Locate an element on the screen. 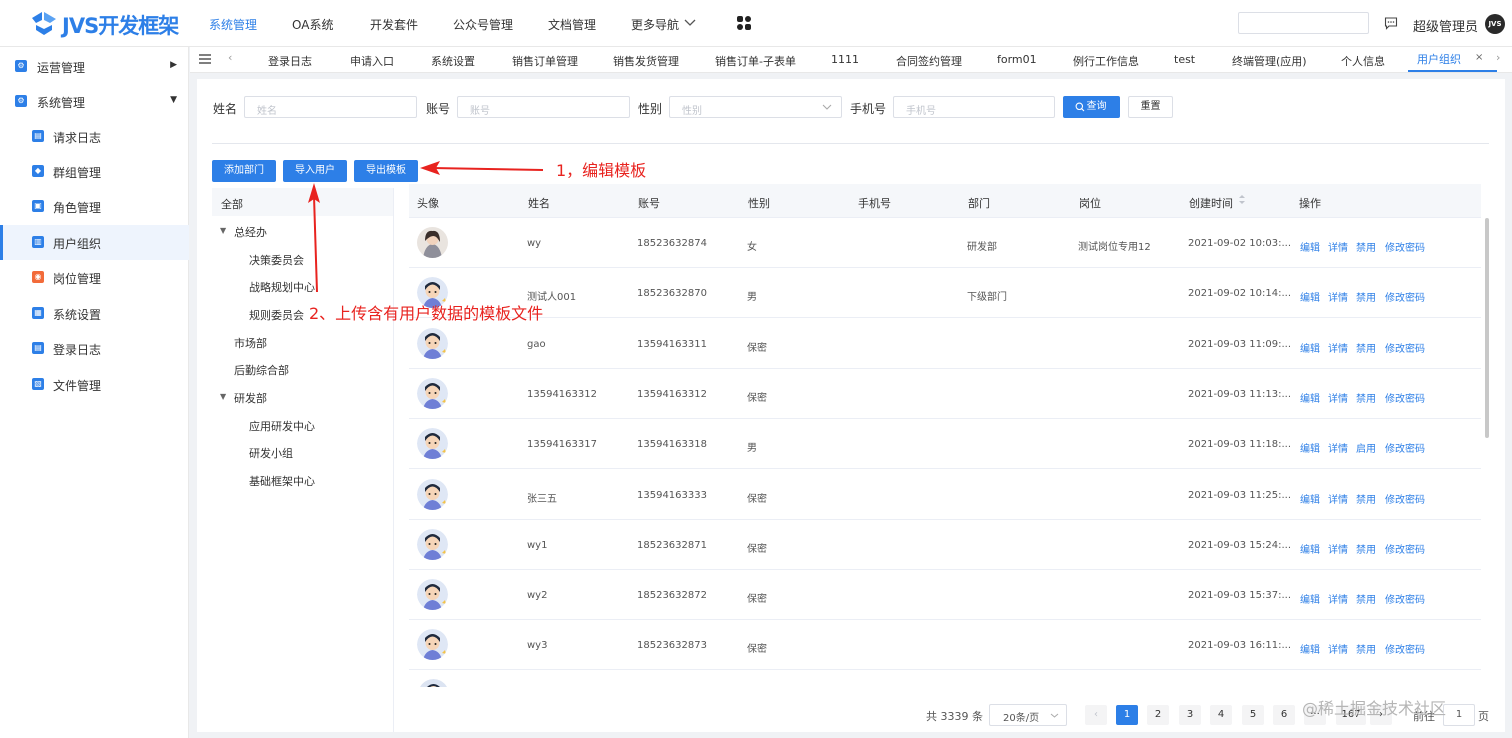 The height and width of the screenshot is (738, 1512). page-6: 6 is located at coordinates (1284, 715).